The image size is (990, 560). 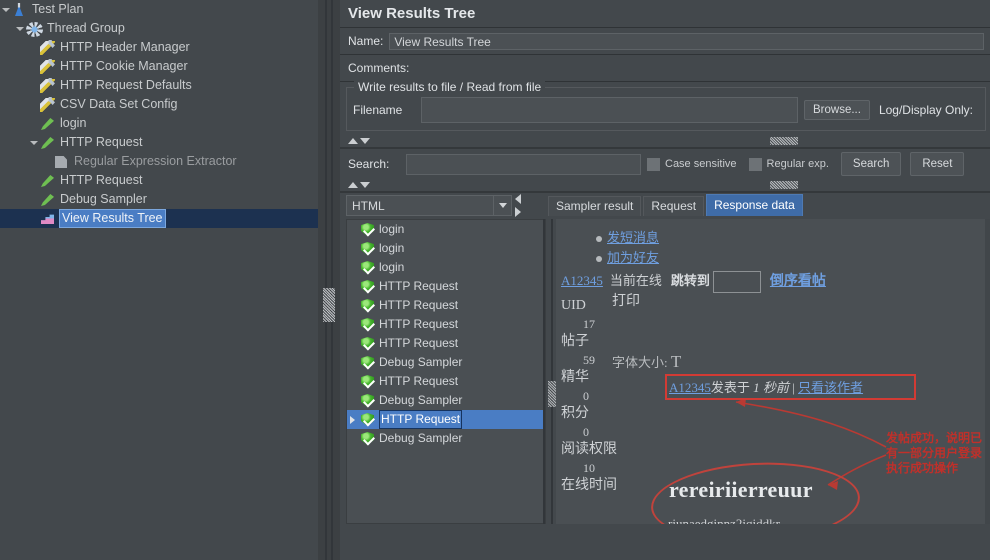 What do you see at coordinates (519, 206) in the screenshot?
I see `list-split-arrows` at bounding box center [519, 206].